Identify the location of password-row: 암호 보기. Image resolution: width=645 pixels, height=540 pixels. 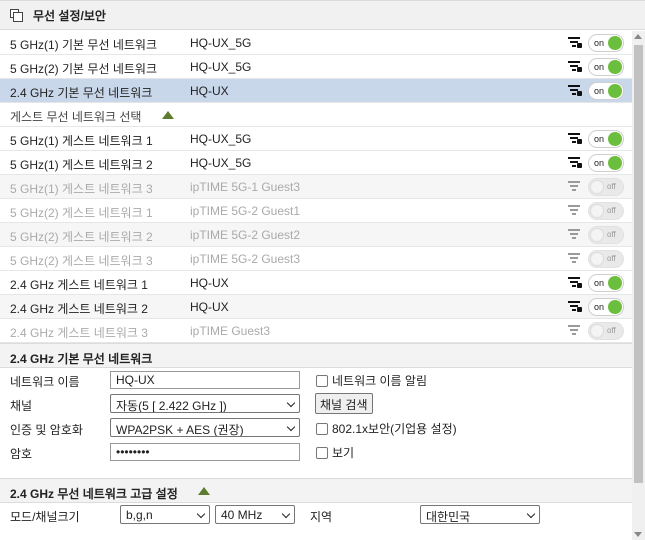
(316, 452).